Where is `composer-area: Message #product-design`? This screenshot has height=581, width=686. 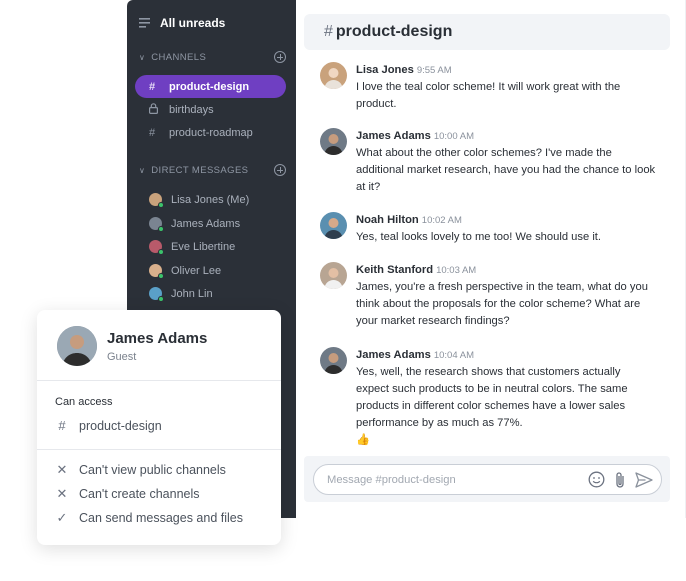
composer-area: Message #product-design is located at coordinates (487, 479).